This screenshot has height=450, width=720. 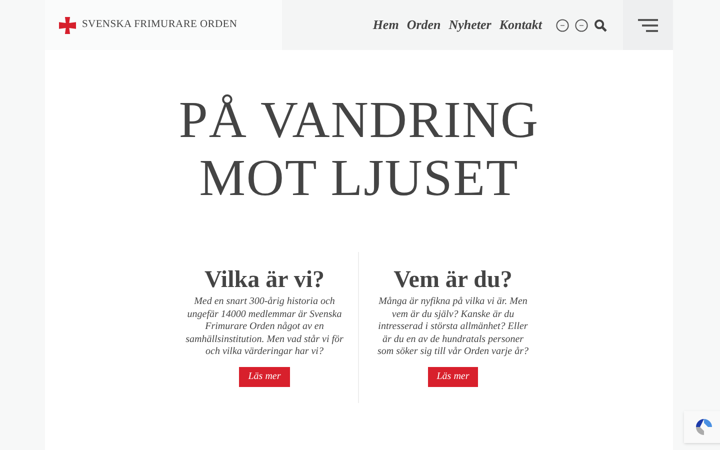 What do you see at coordinates (423, 25) in the screenshot?
I see `nav-link: Orden` at bounding box center [423, 25].